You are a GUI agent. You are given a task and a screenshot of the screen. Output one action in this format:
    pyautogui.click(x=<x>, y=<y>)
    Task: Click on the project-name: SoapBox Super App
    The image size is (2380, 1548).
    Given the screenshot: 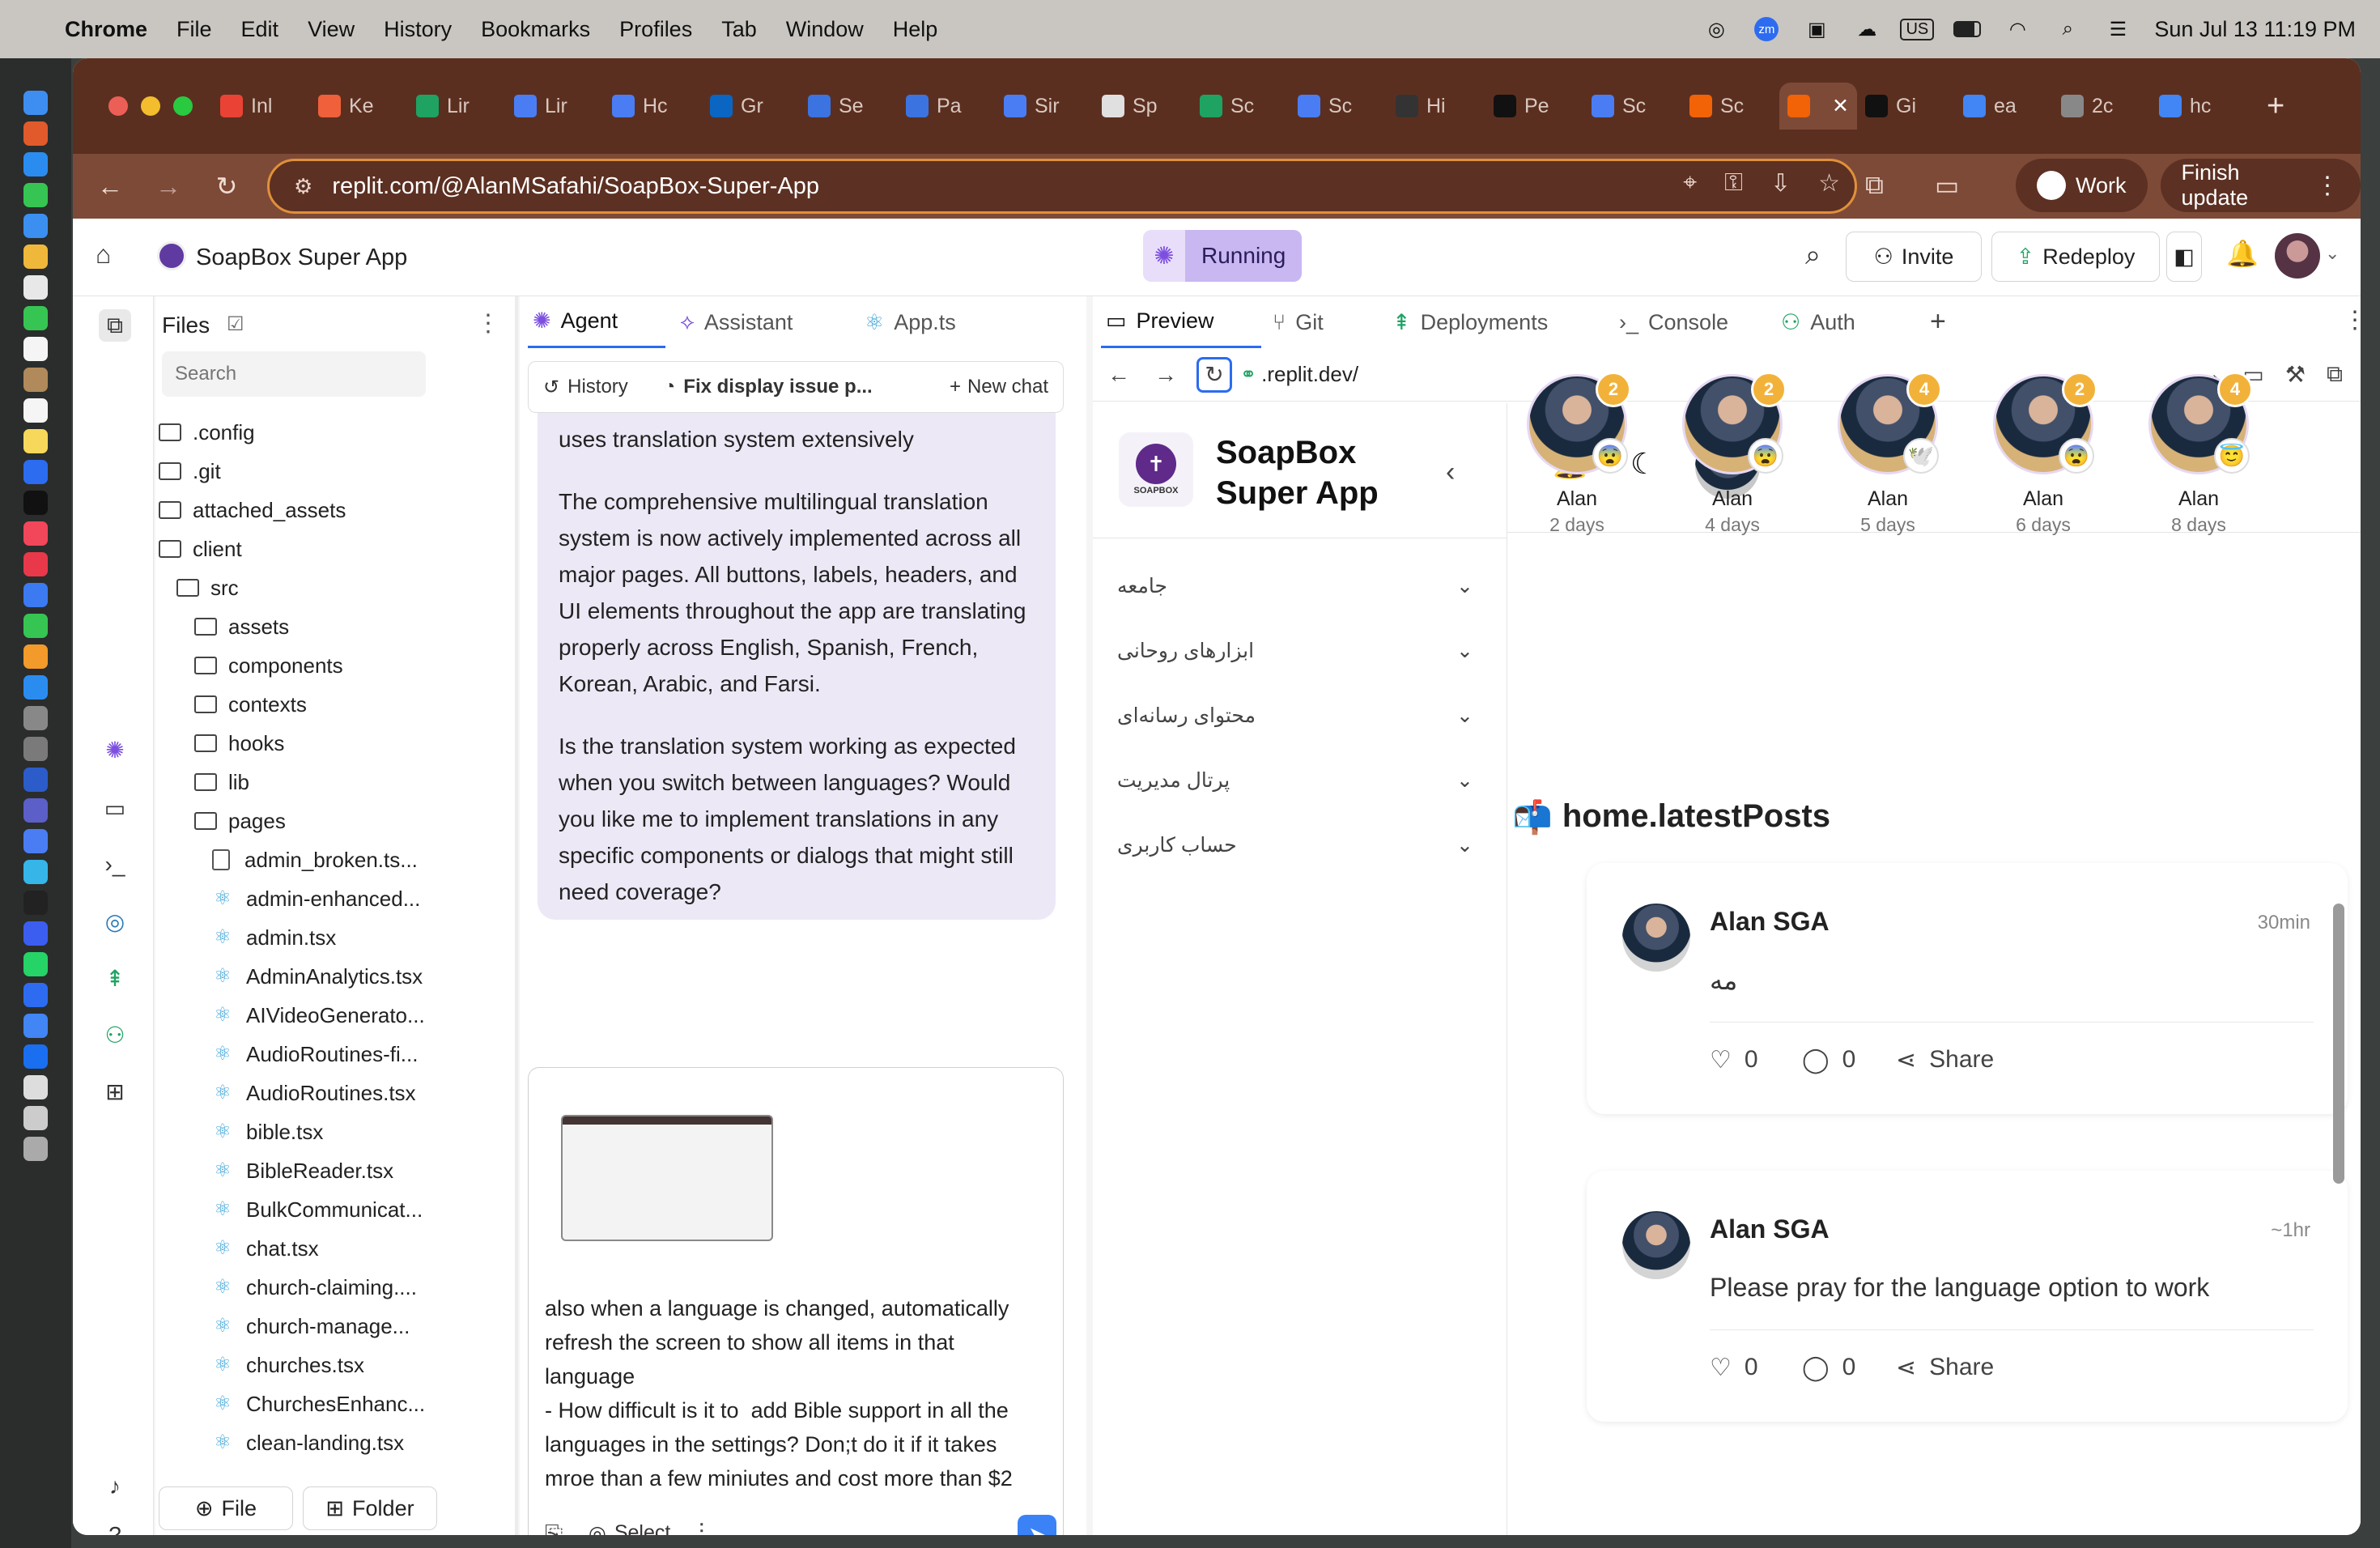 What is the action you would take?
    pyautogui.click(x=301, y=258)
    